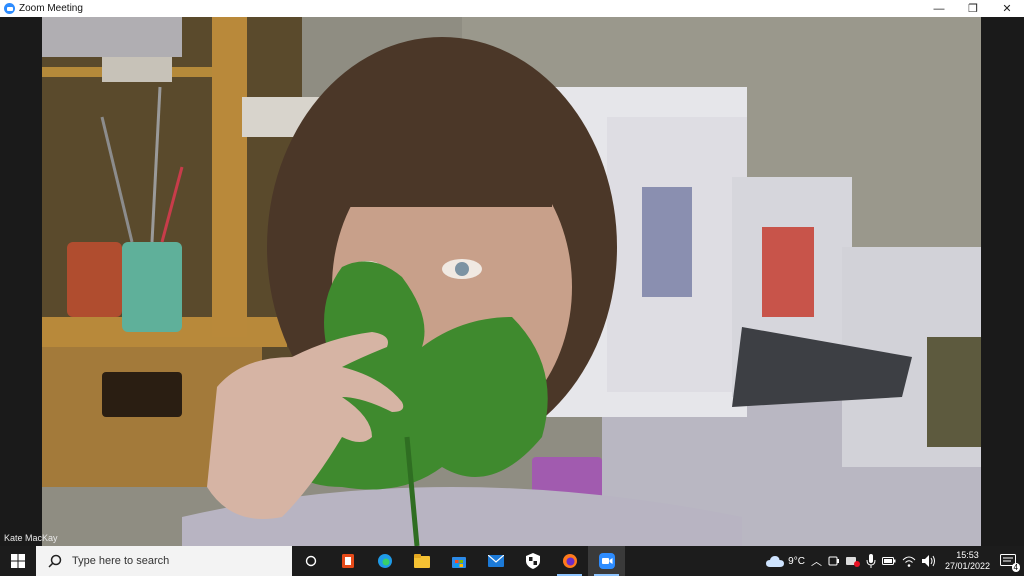  I want to click on file-explorer-icon, so click(421, 561).